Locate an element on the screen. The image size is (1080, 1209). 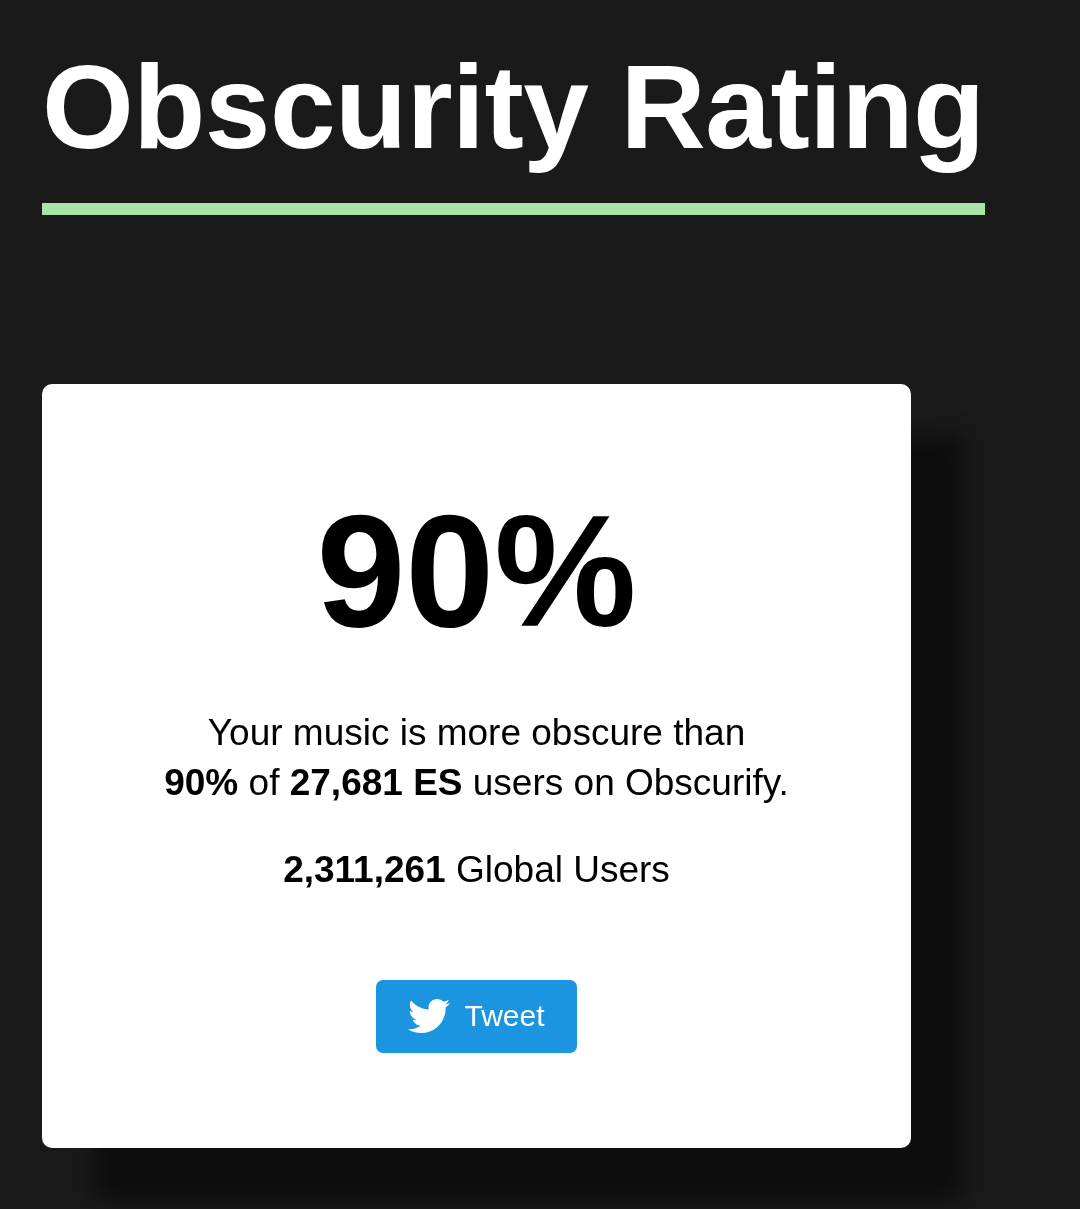
rating-percent: 90% is located at coordinates (476, 570).